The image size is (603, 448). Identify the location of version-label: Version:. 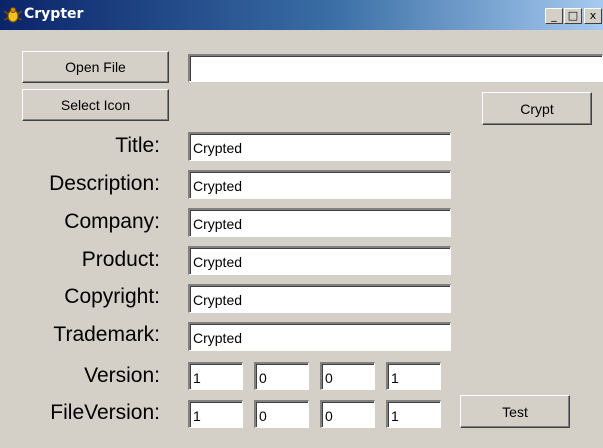
(122, 375).